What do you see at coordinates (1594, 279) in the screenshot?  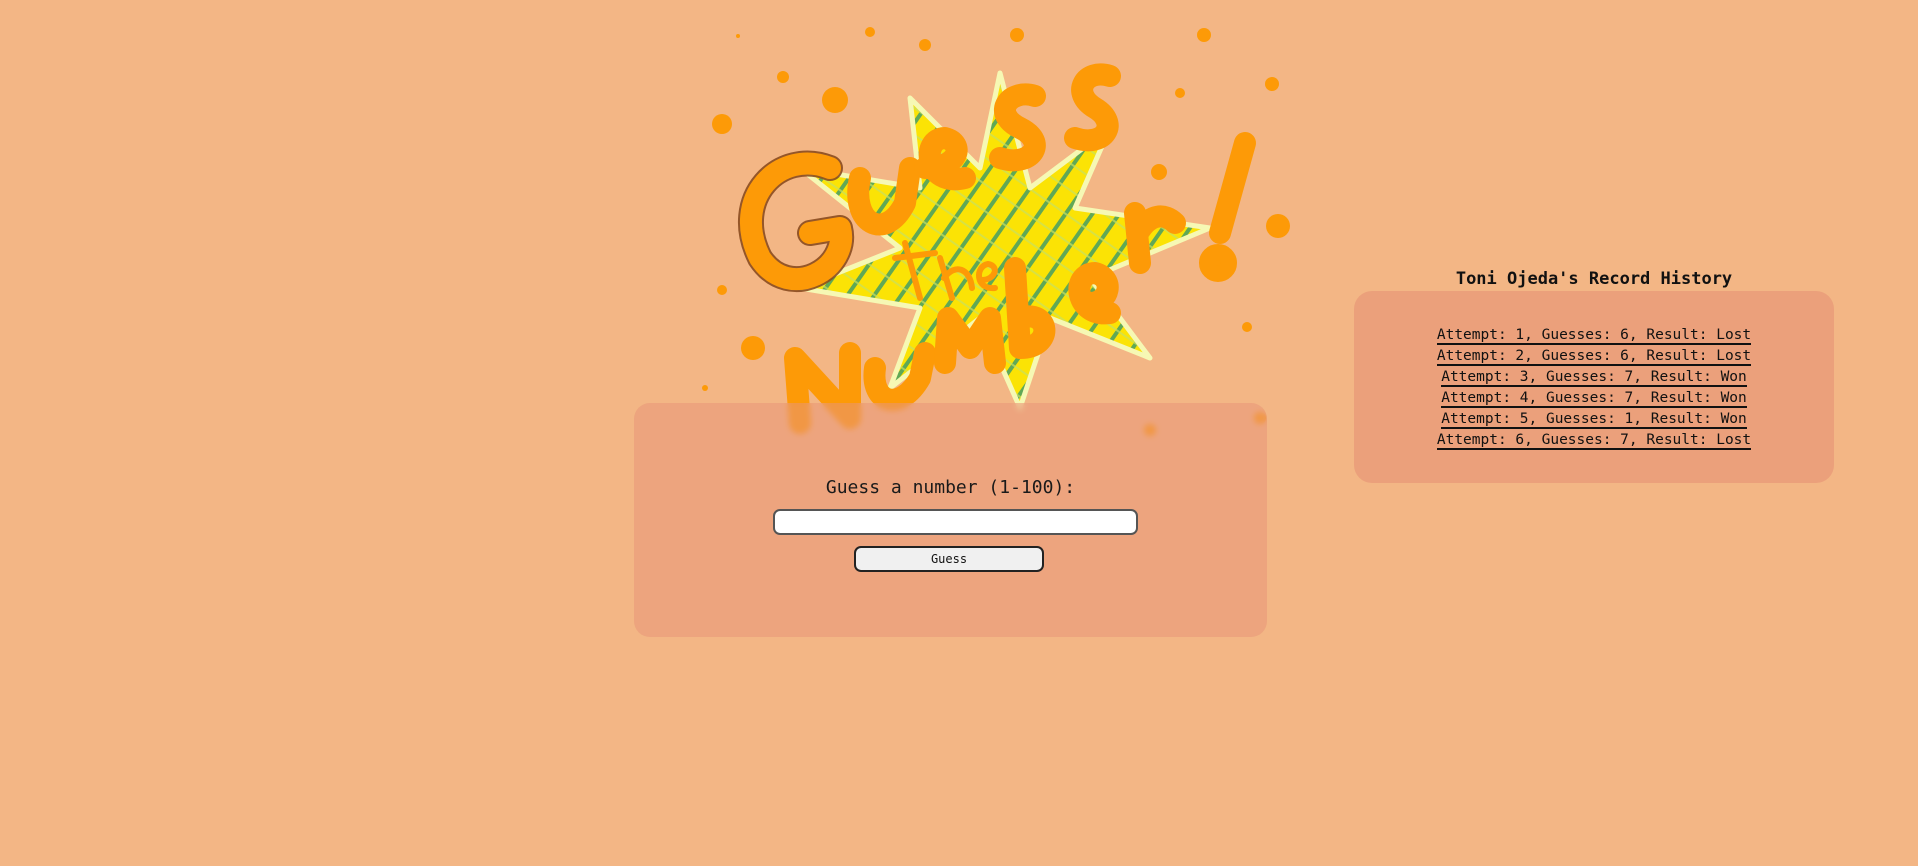 I see `history-title: Toni Ojeda's Record History` at bounding box center [1594, 279].